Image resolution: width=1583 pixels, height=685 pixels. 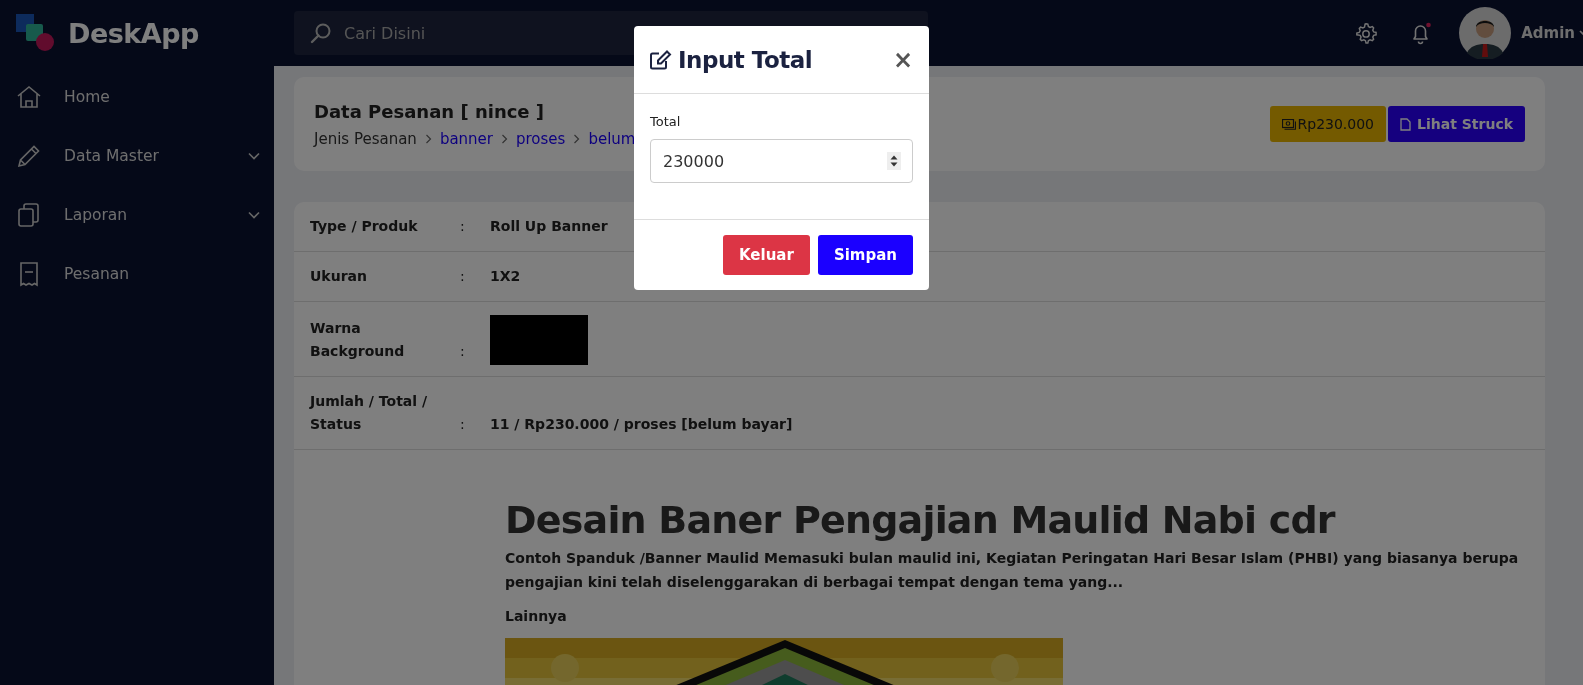 I want to click on exit-button: Keluar, so click(x=766, y=255).